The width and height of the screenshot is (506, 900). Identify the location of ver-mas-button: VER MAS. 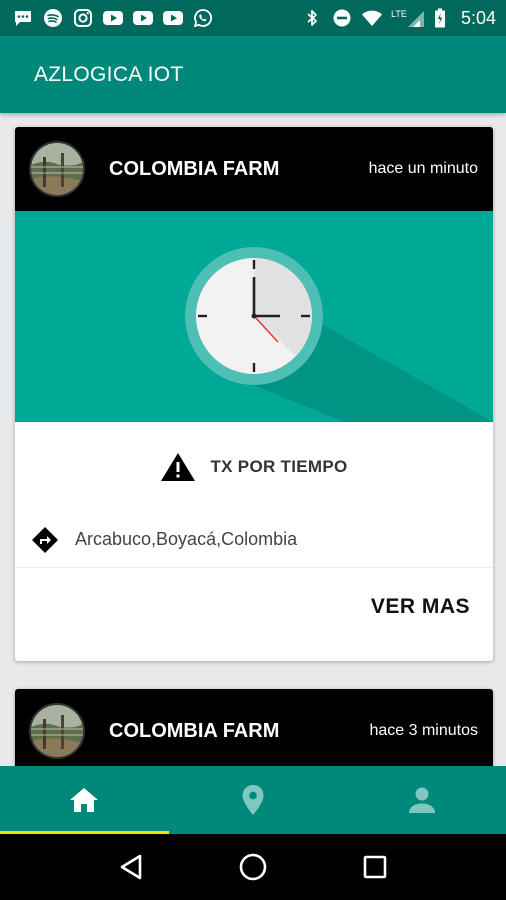
(420, 607).